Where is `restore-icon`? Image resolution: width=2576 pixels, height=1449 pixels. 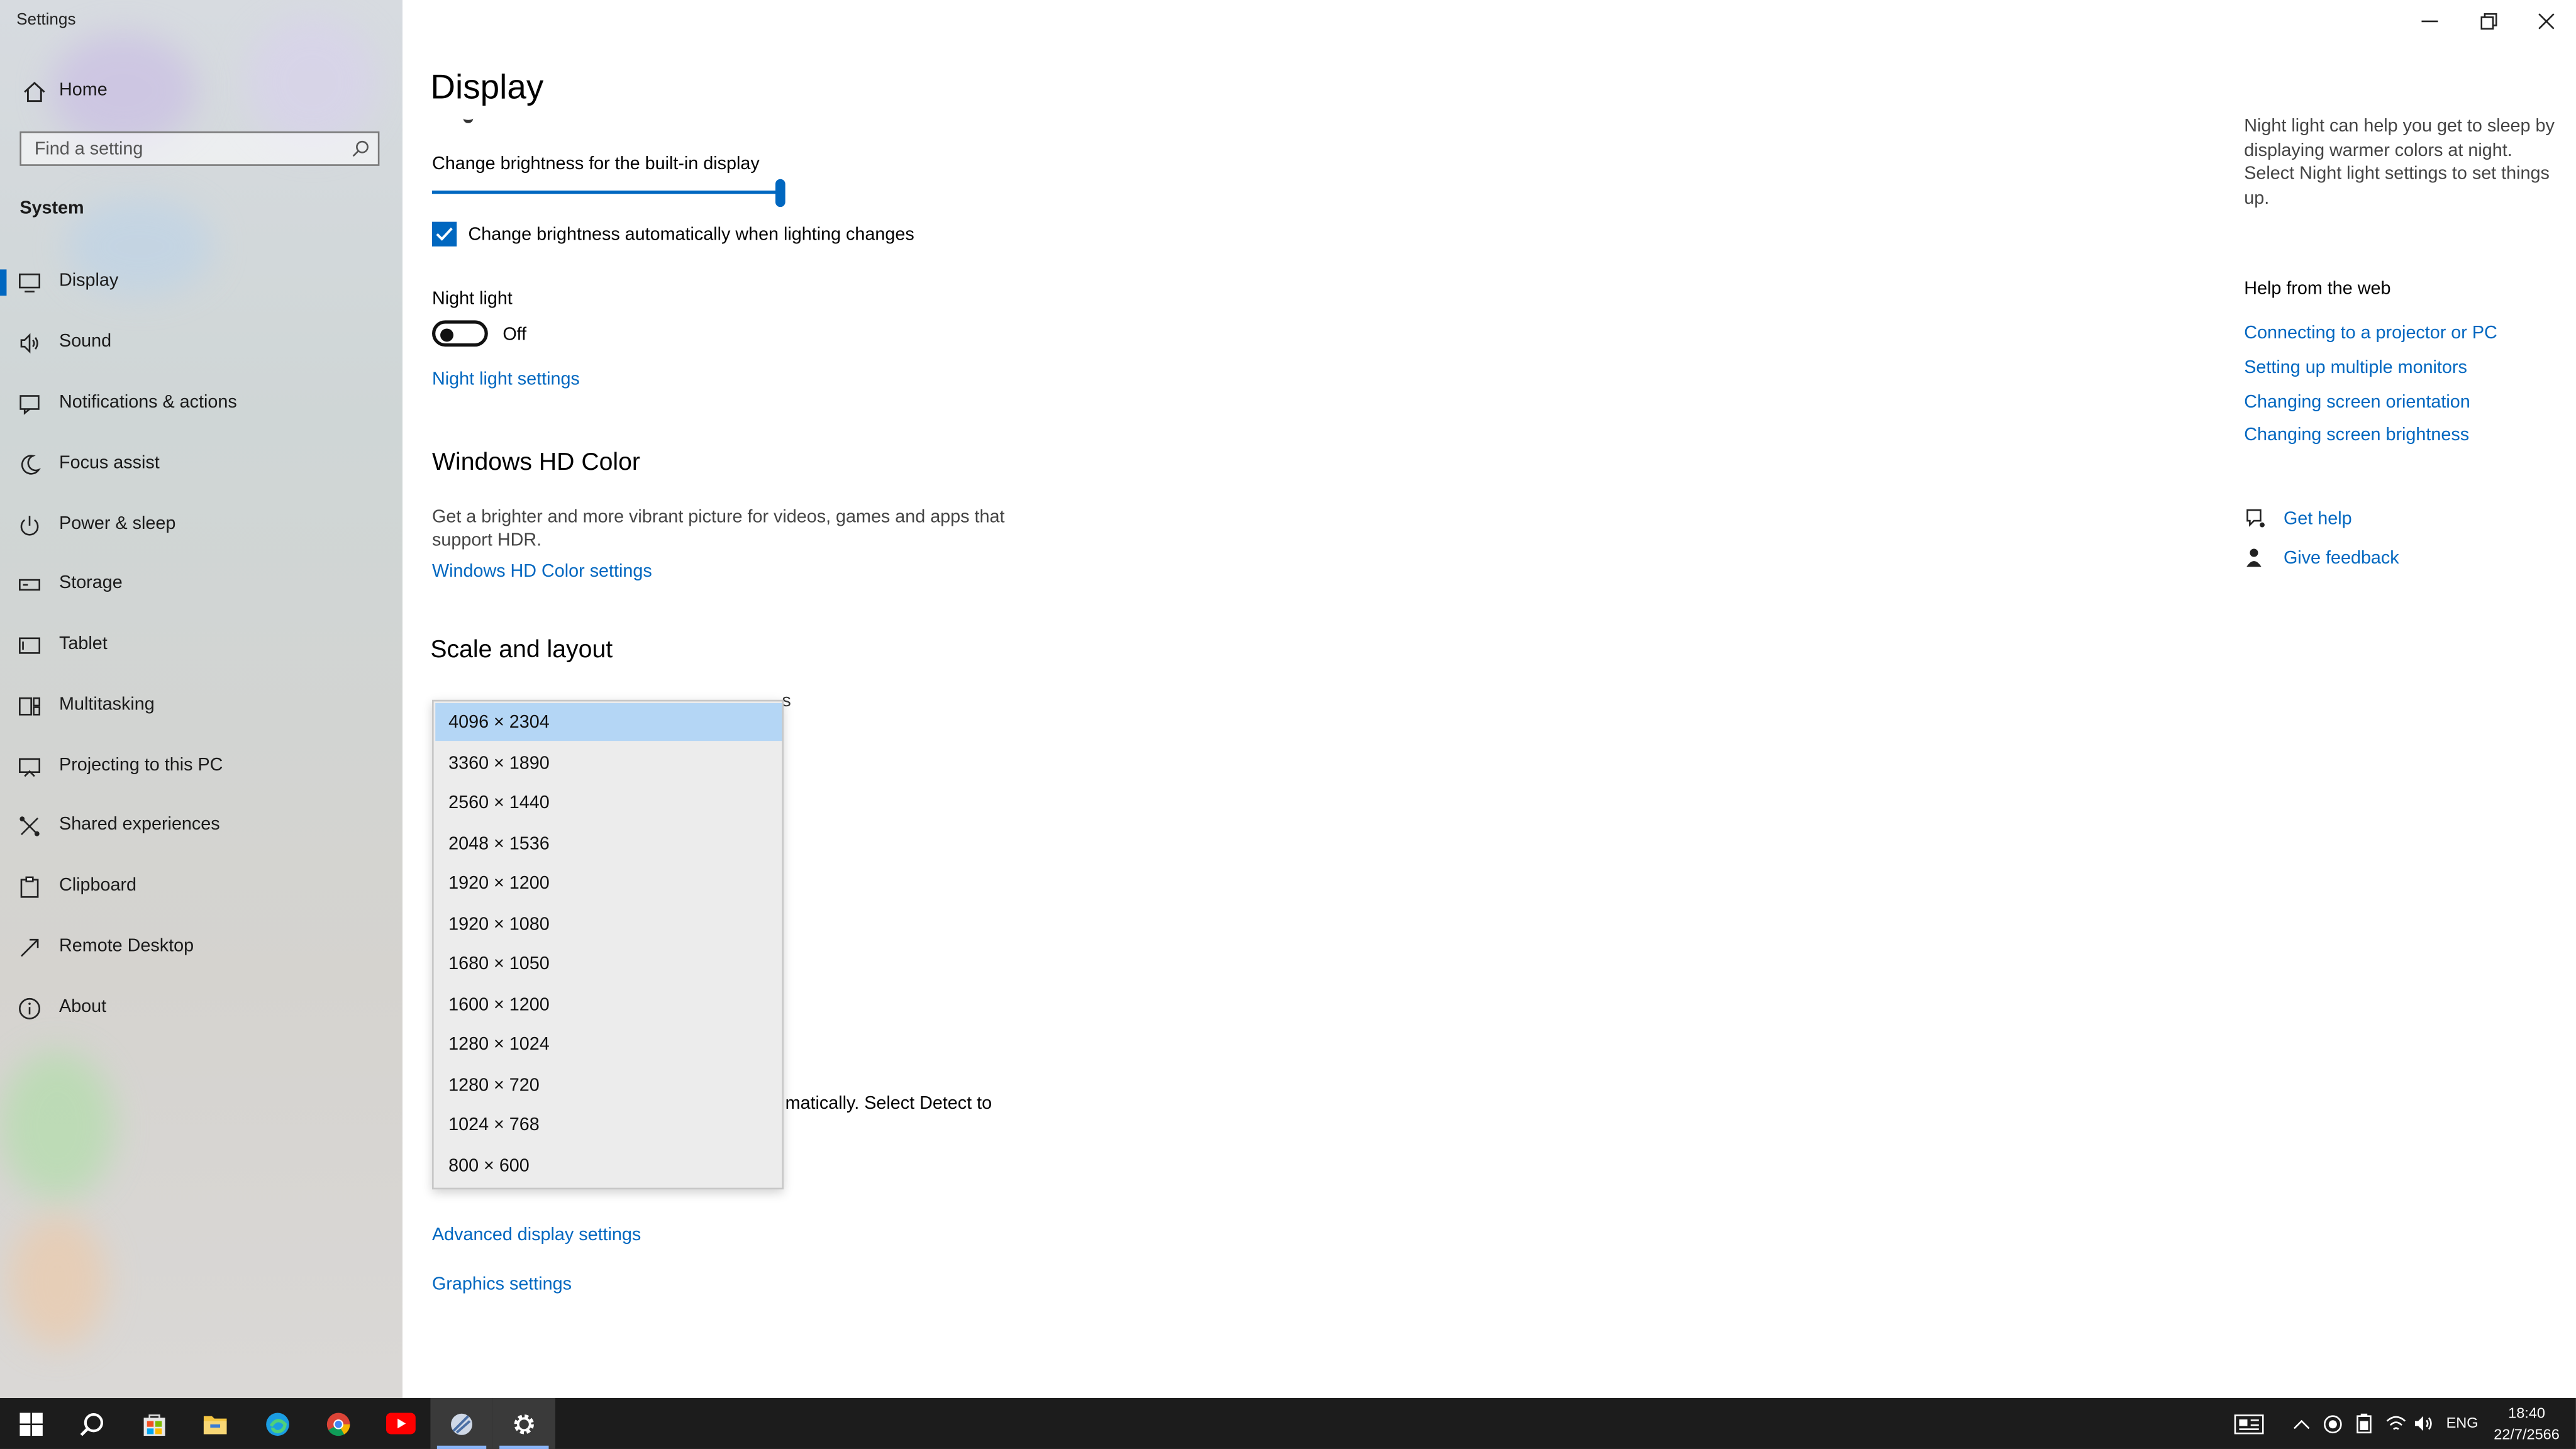 restore-icon is located at coordinates (2488, 21).